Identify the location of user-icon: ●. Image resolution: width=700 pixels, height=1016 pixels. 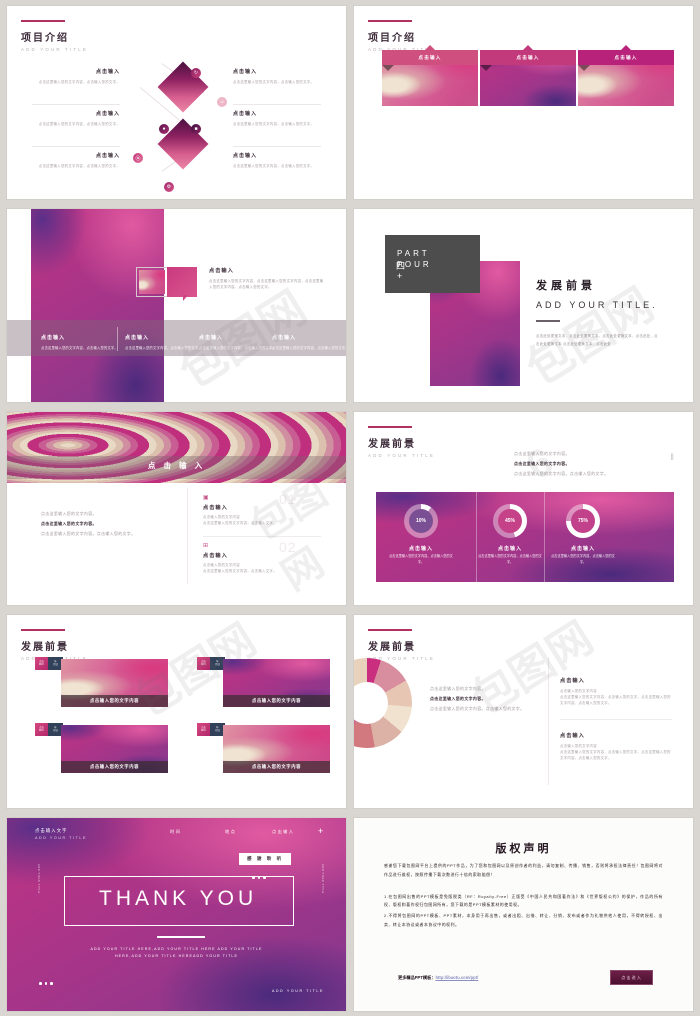
(164, 129).